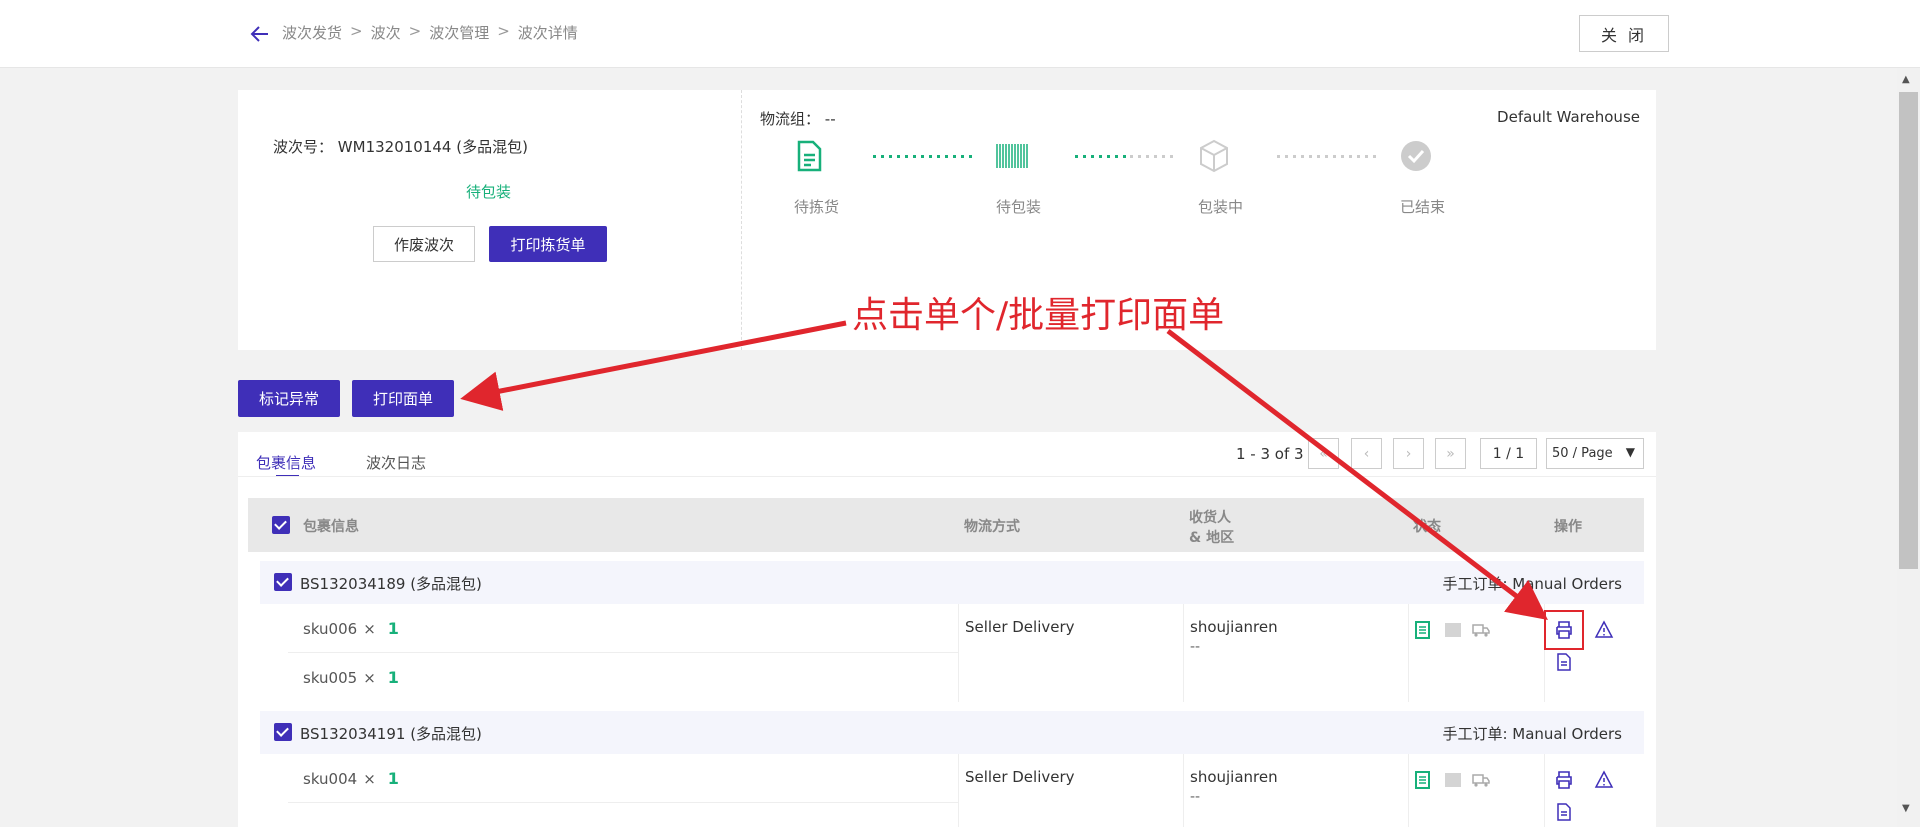 The height and width of the screenshot is (827, 1920). What do you see at coordinates (952, 582) in the screenshot?
I see `package-row-header: BS132034189 (多品混包) 手工订单: Manual Orders` at bounding box center [952, 582].